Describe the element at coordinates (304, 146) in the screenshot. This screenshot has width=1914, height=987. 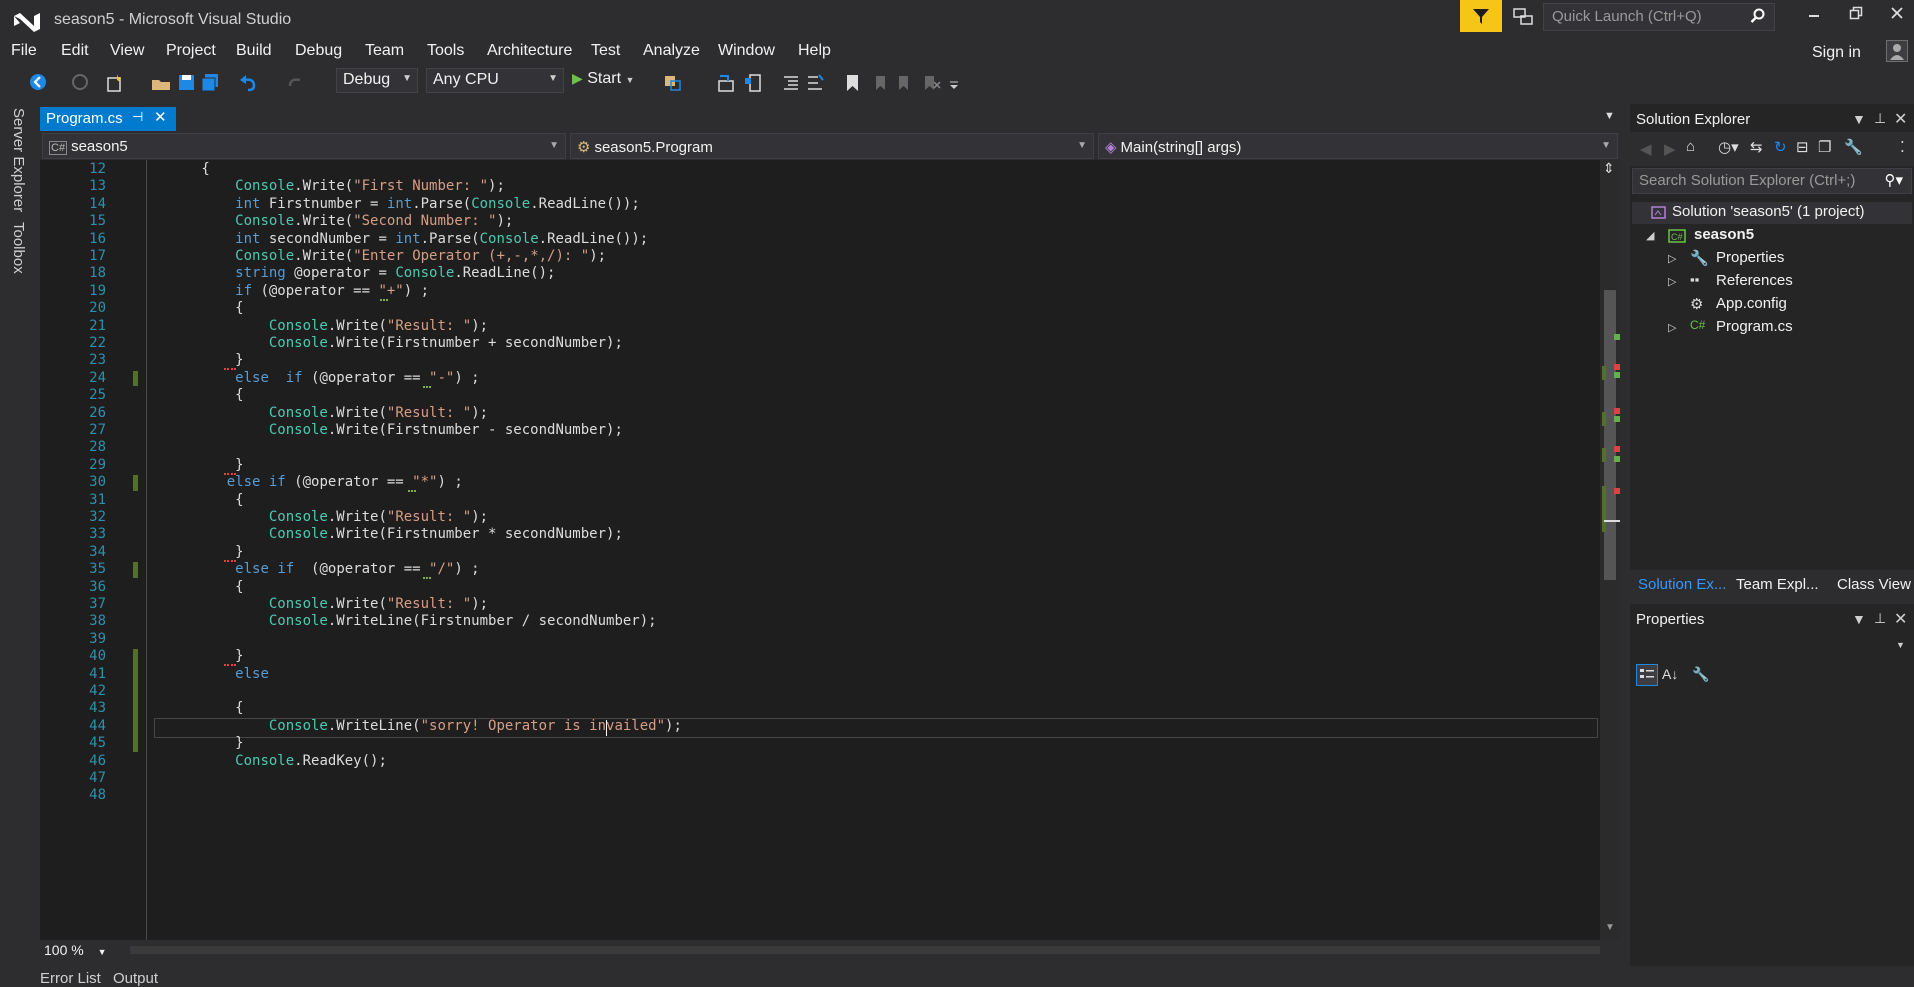
I see `project-dropdown: C# season5 ▼` at that location.